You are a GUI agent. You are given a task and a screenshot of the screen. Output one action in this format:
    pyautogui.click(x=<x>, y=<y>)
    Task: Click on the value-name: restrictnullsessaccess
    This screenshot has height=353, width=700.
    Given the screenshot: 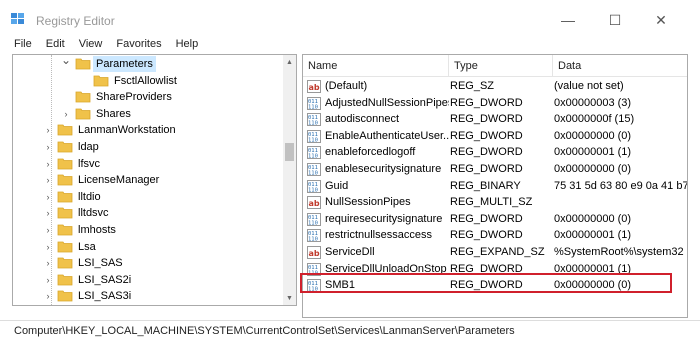 What is the action you would take?
    pyautogui.click(x=378, y=235)
    